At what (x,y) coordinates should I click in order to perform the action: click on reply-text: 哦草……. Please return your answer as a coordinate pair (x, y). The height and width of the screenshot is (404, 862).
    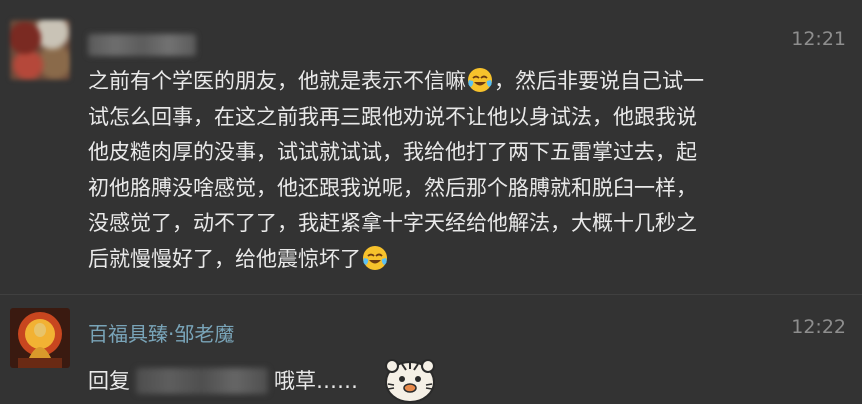
    Looking at the image, I should click on (316, 381).